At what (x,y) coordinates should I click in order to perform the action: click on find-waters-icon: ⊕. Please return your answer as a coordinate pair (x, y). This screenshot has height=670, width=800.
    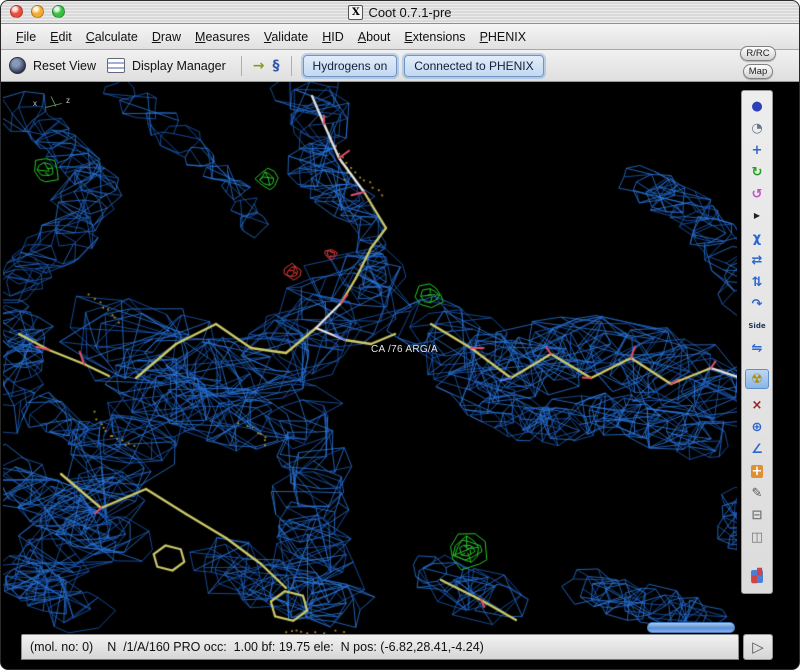
    Looking at the image, I should click on (757, 427).